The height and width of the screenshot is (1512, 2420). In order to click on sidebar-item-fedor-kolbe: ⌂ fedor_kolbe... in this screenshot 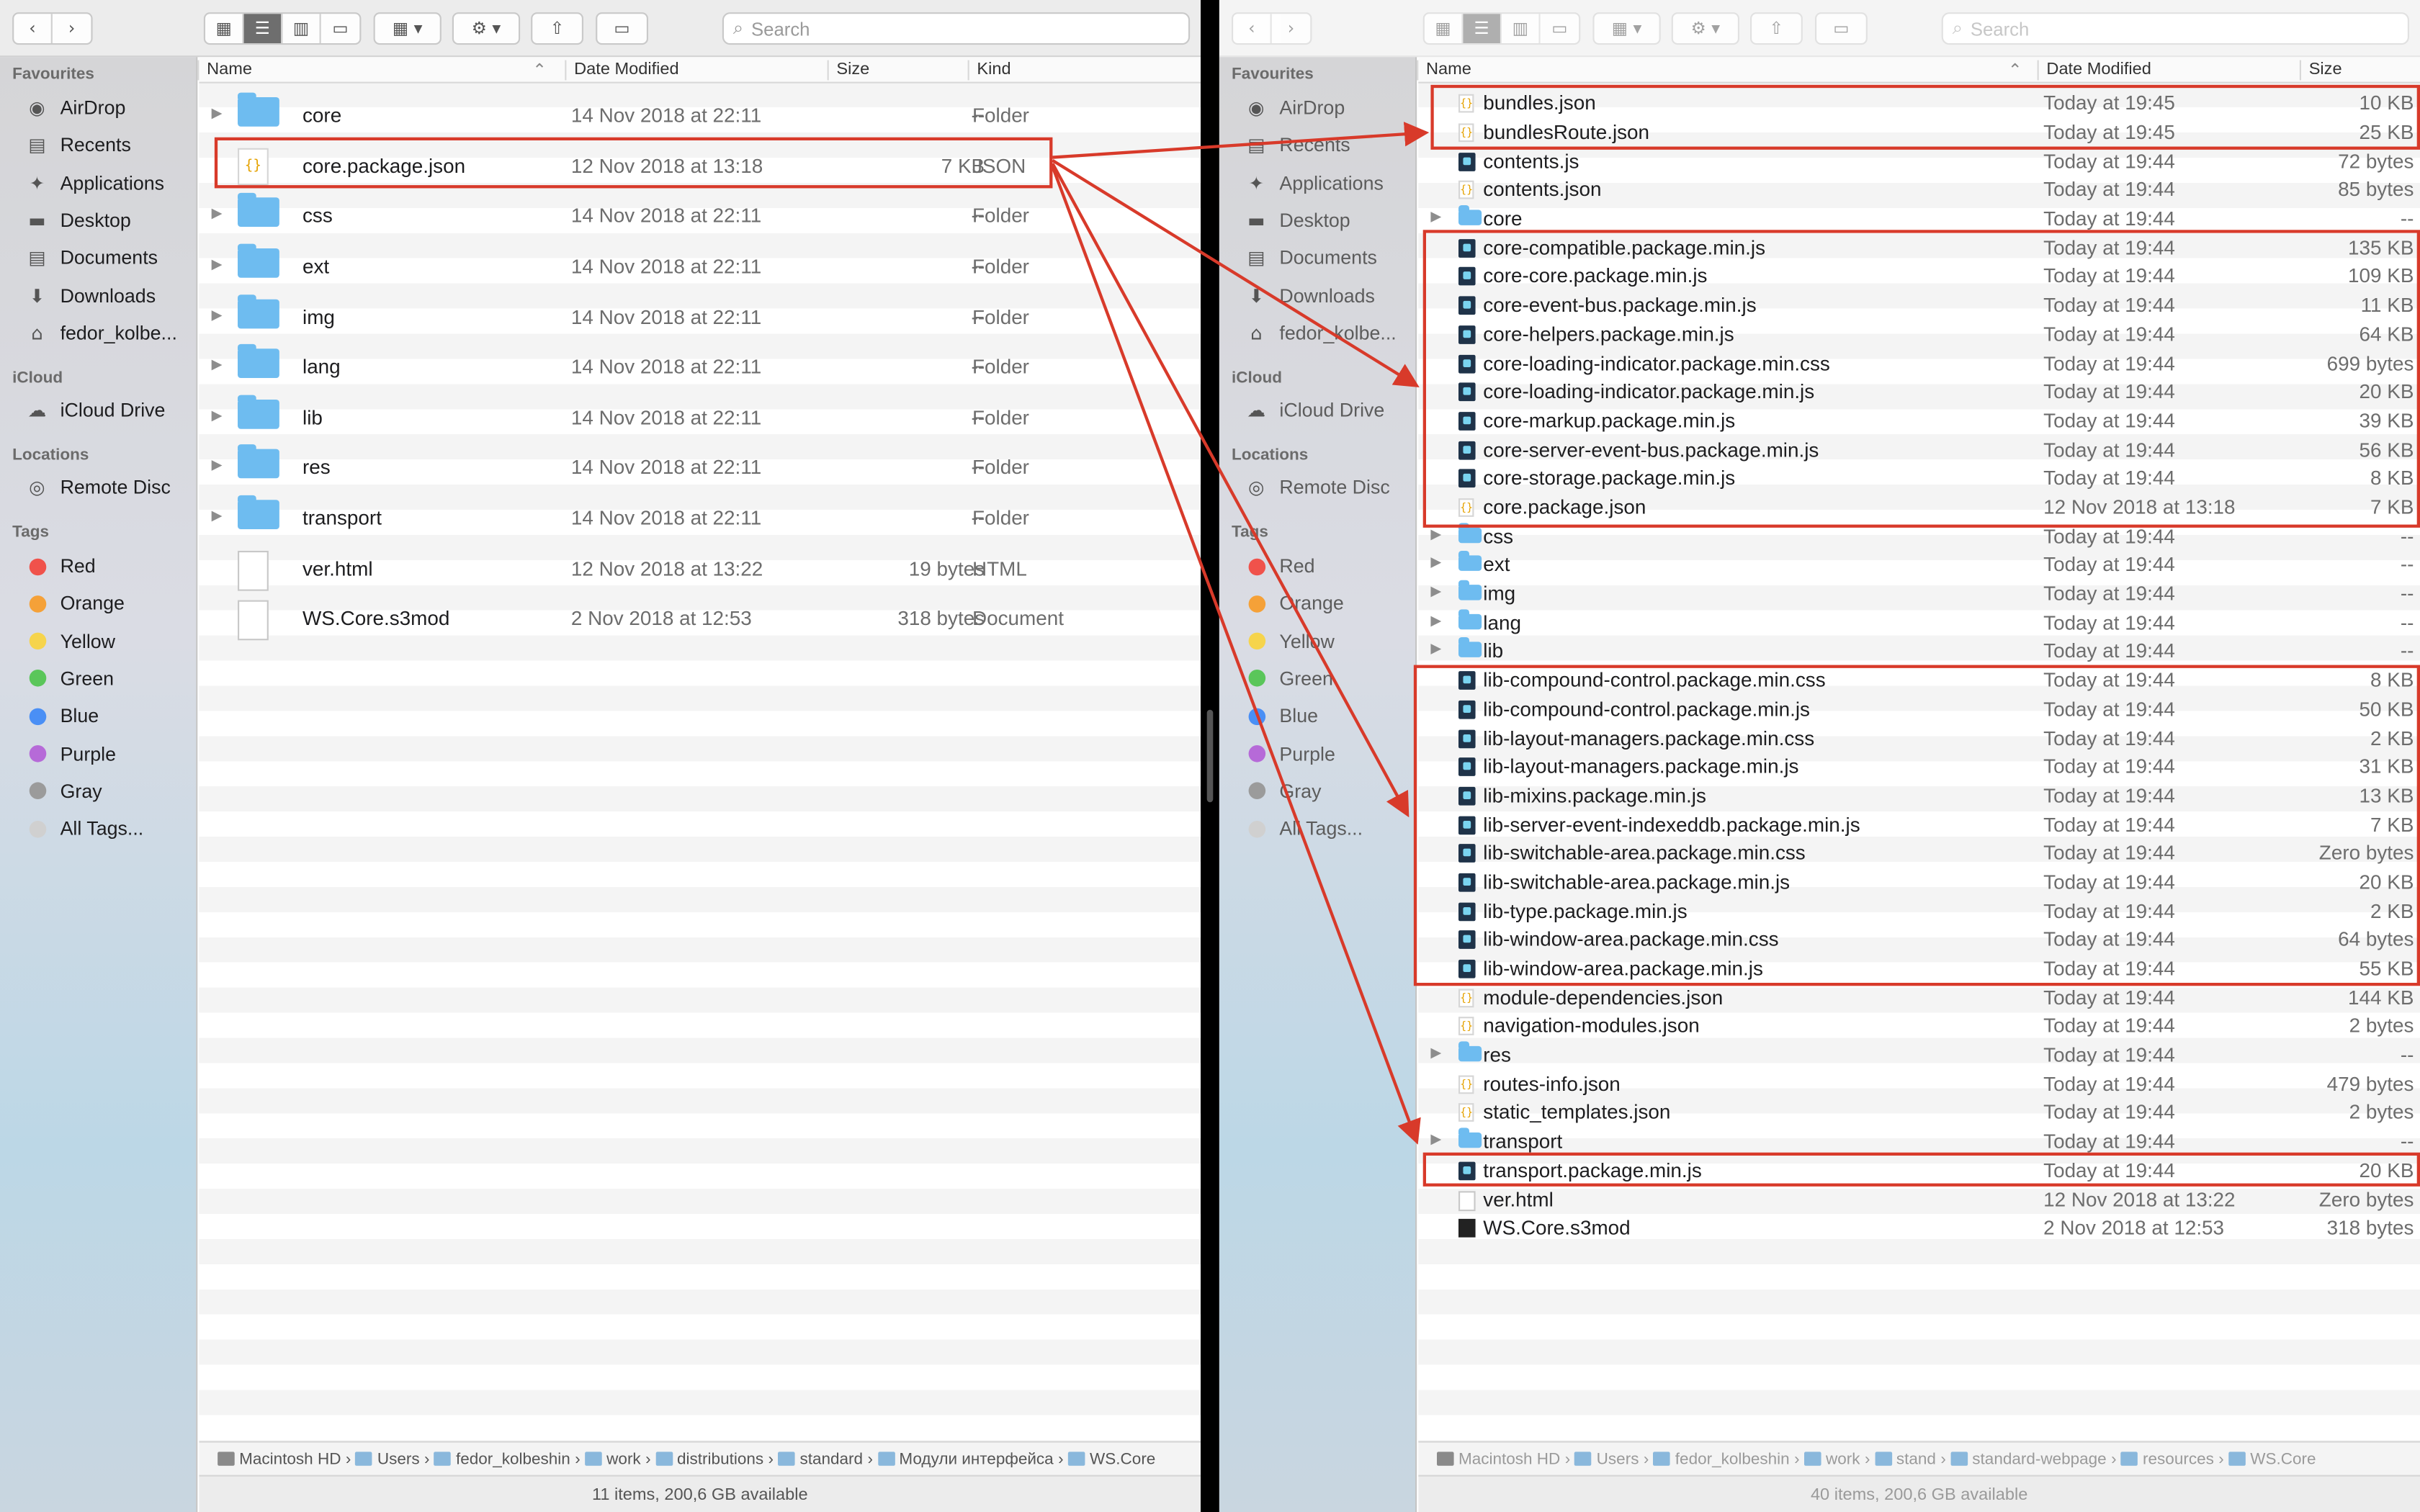, I will do `click(100, 333)`.